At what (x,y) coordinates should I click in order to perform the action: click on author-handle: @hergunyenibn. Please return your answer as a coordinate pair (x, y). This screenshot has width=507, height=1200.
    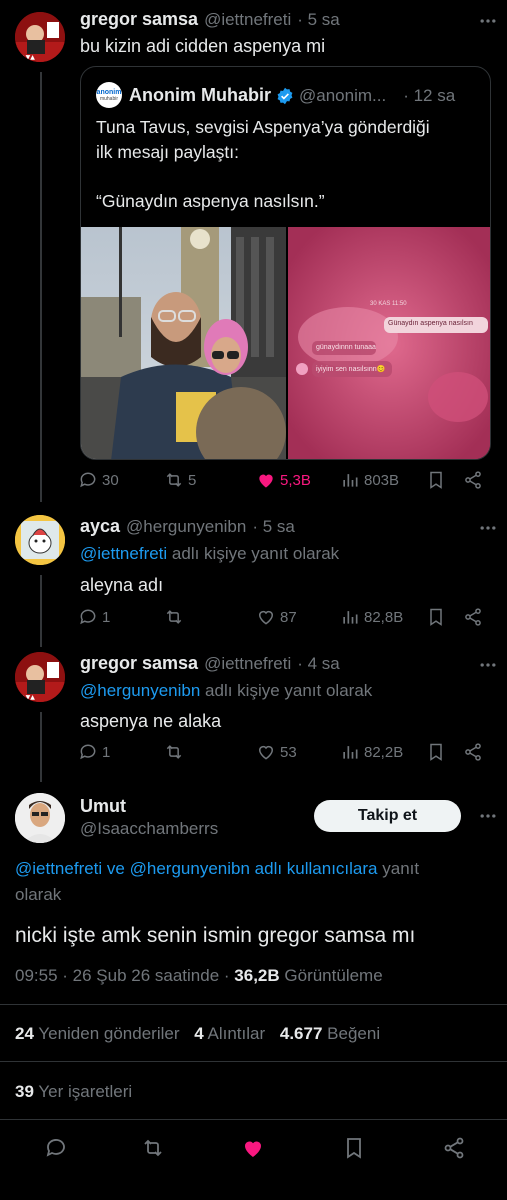
    Looking at the image, I should click on (186, 527).